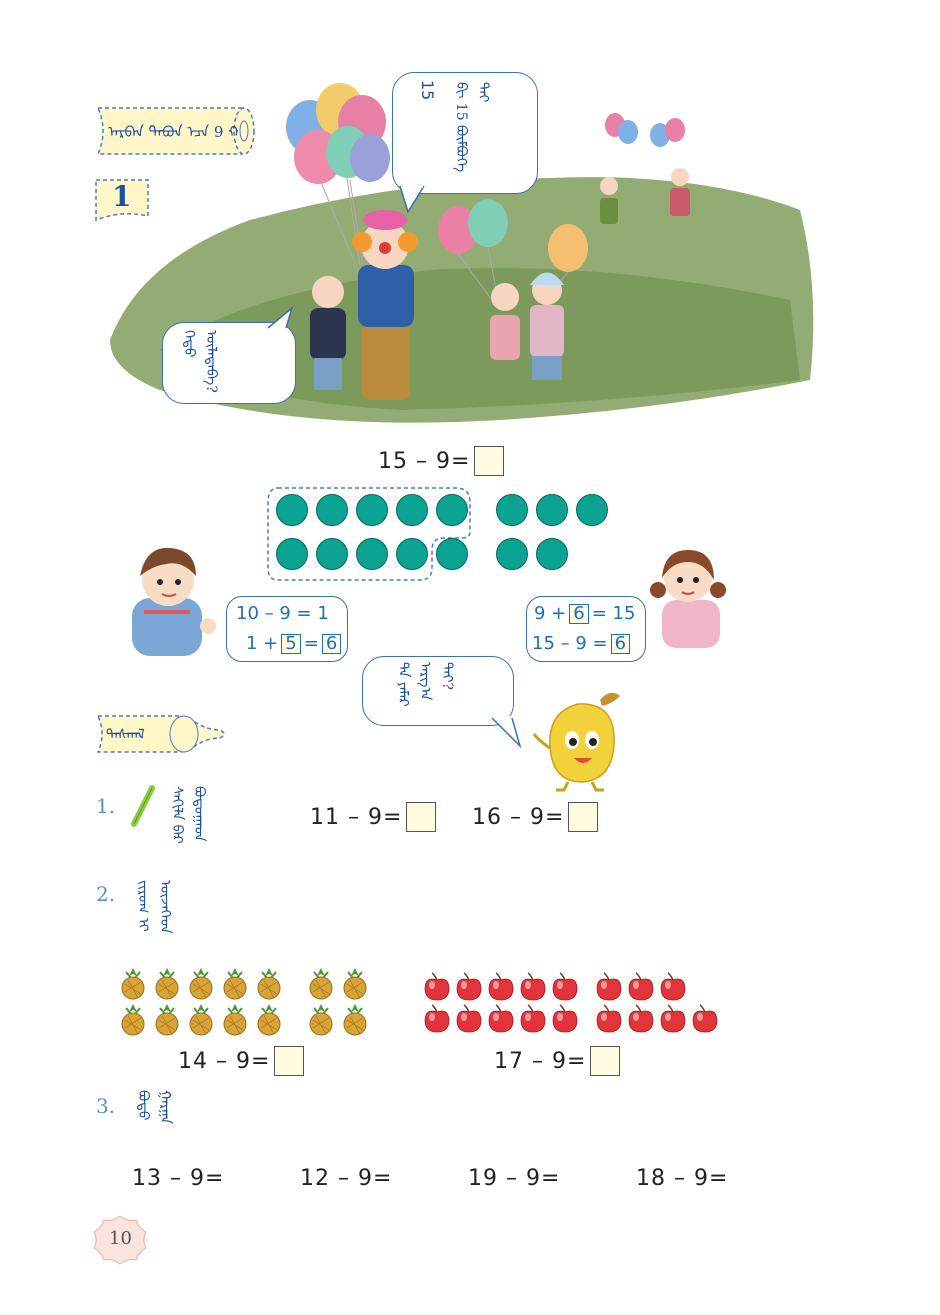  What do you see at coordinates (289, 1061) in the screenshot?
I see `item-2-eq1-answer-box` at bounding box center [289, 1061].